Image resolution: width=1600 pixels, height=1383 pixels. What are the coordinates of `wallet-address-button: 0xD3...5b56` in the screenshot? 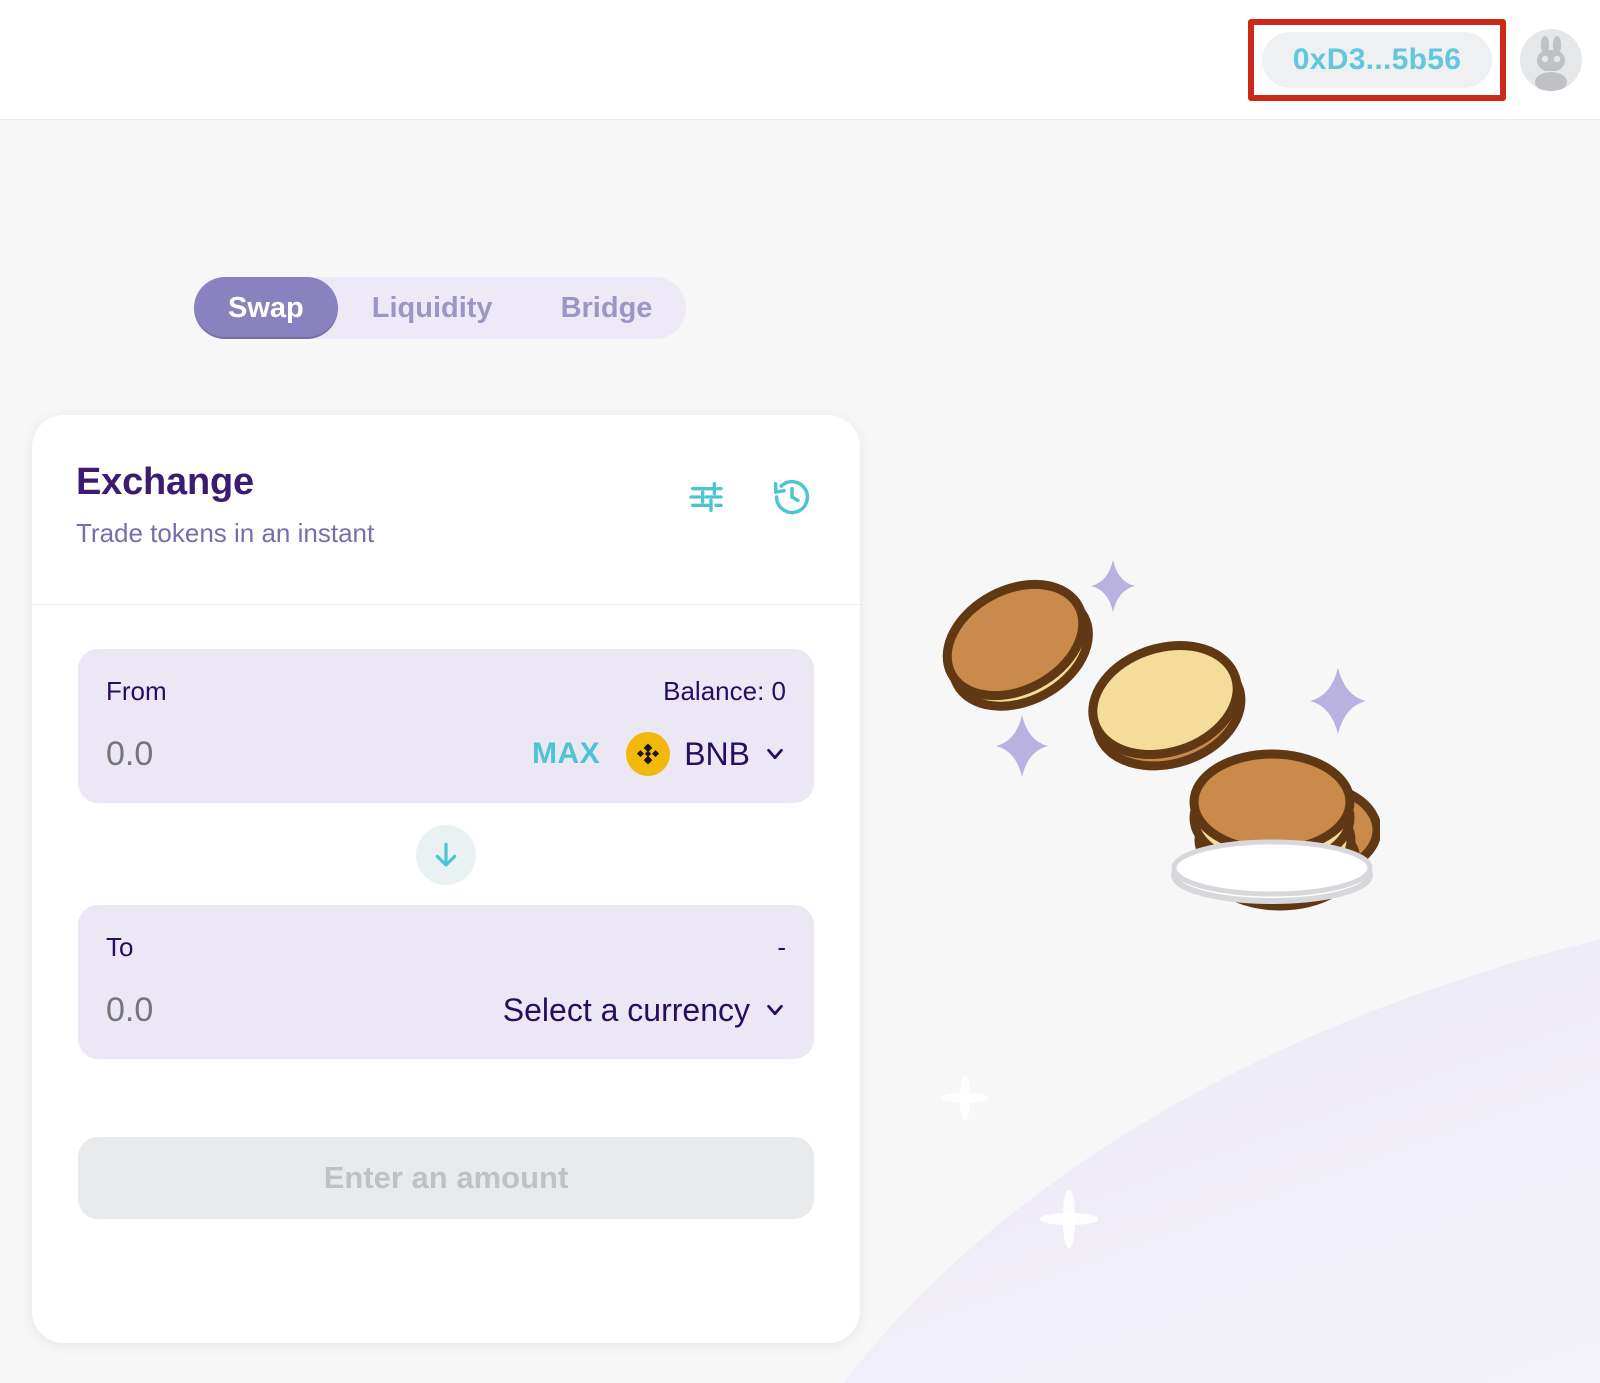 It's located at (1377, 60).